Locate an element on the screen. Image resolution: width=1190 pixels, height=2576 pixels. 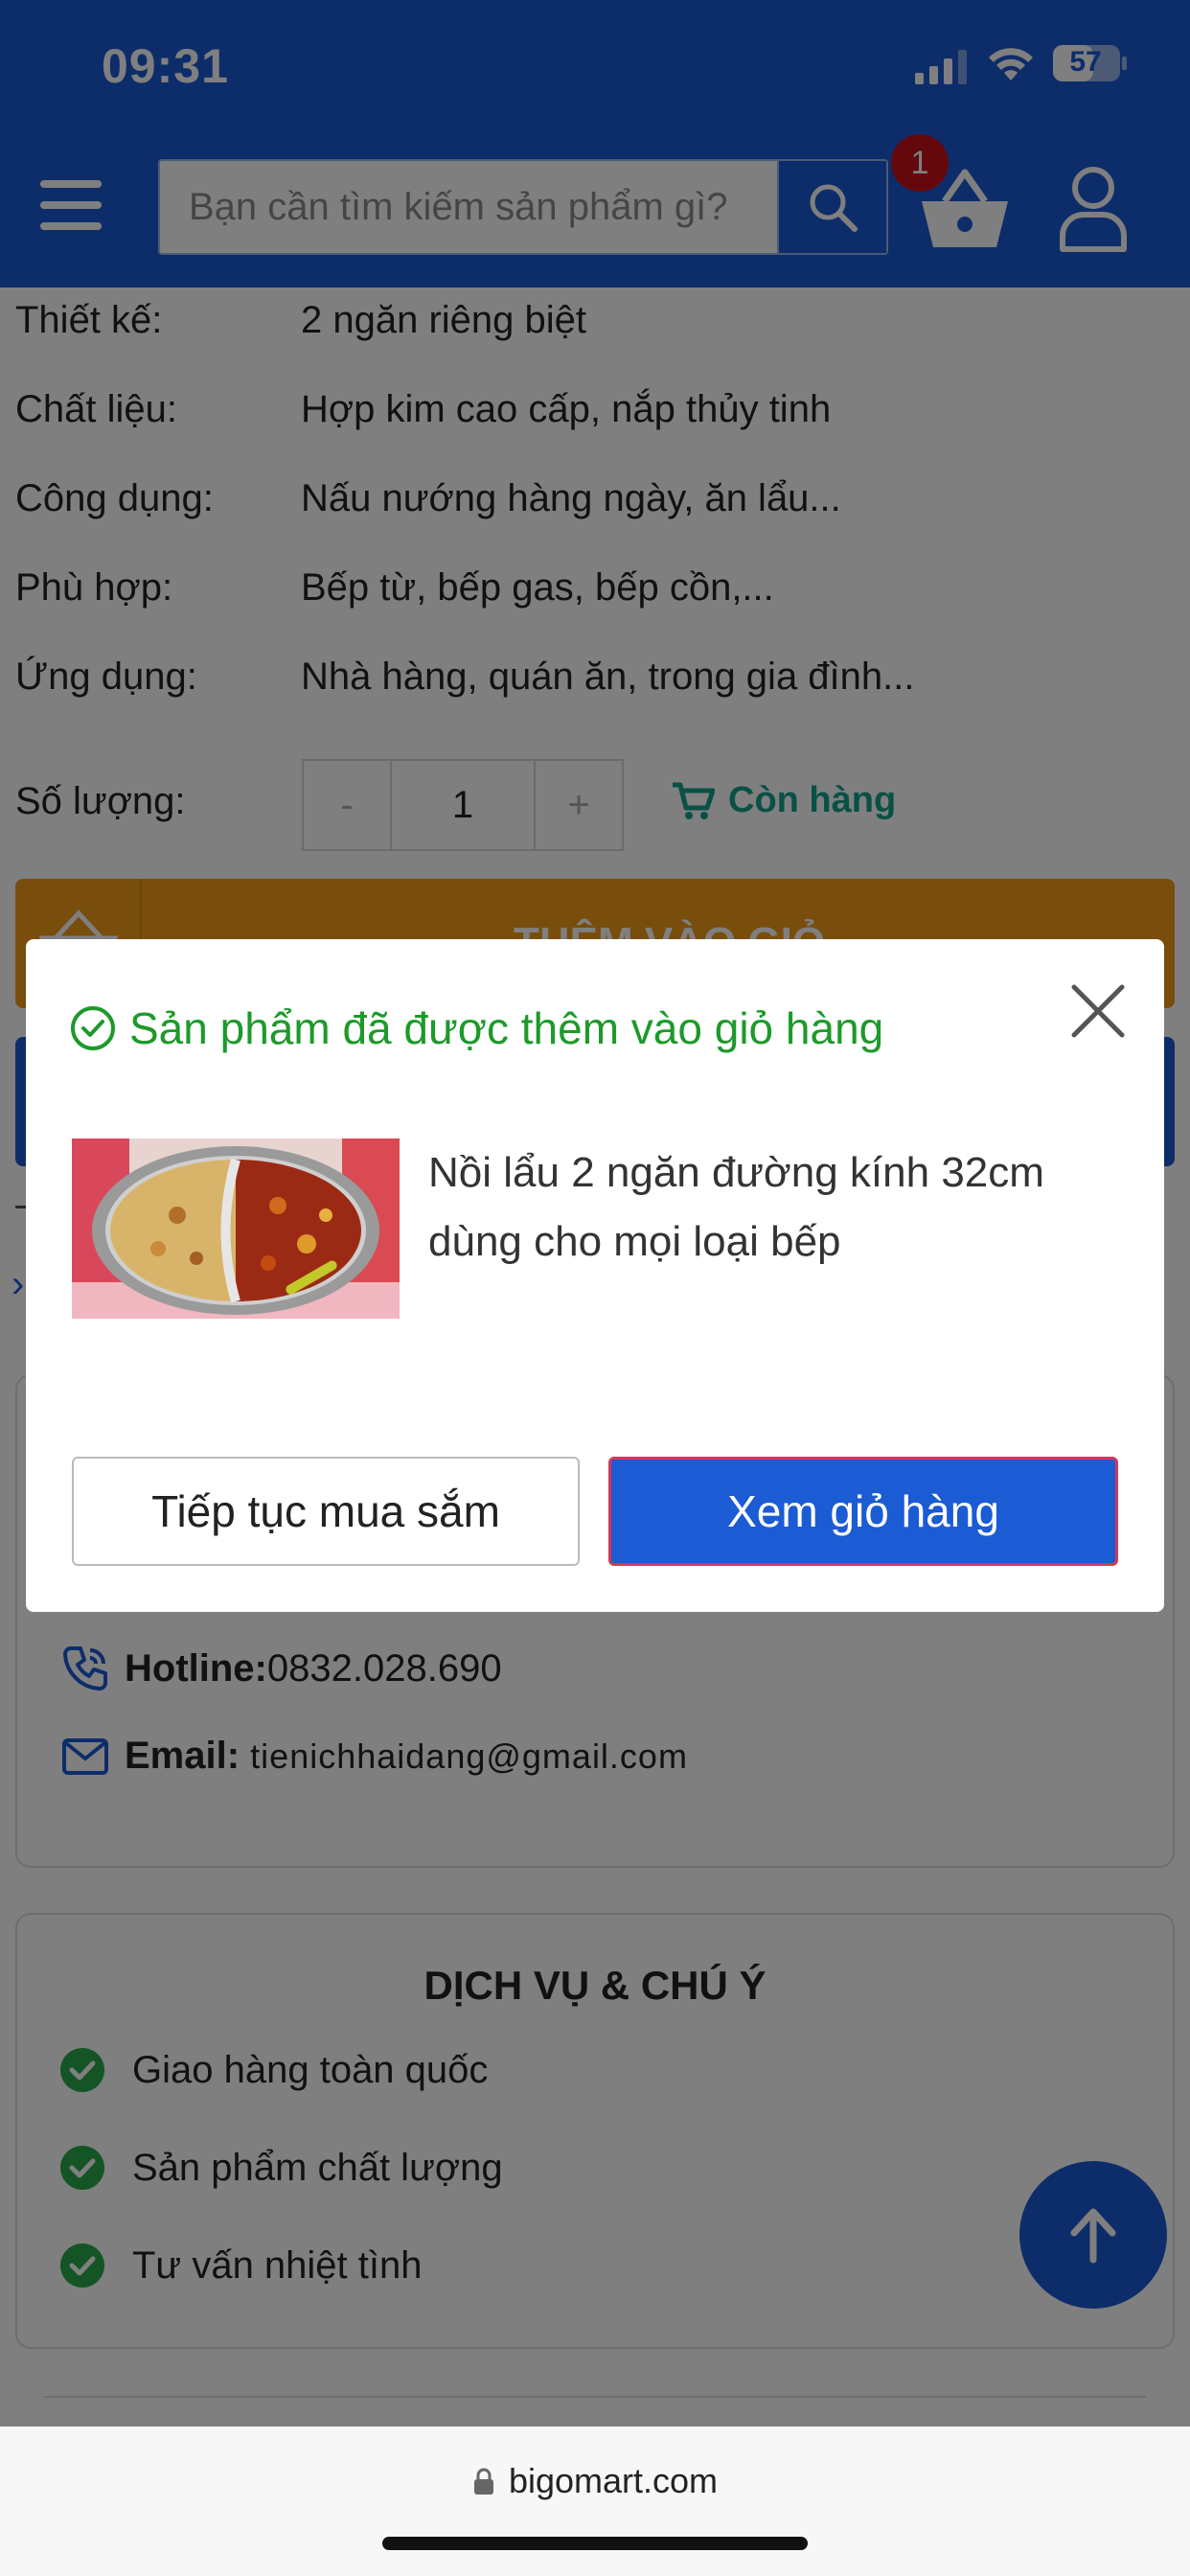
url-text: bigomart.com is located at coordinates (614, 2480).